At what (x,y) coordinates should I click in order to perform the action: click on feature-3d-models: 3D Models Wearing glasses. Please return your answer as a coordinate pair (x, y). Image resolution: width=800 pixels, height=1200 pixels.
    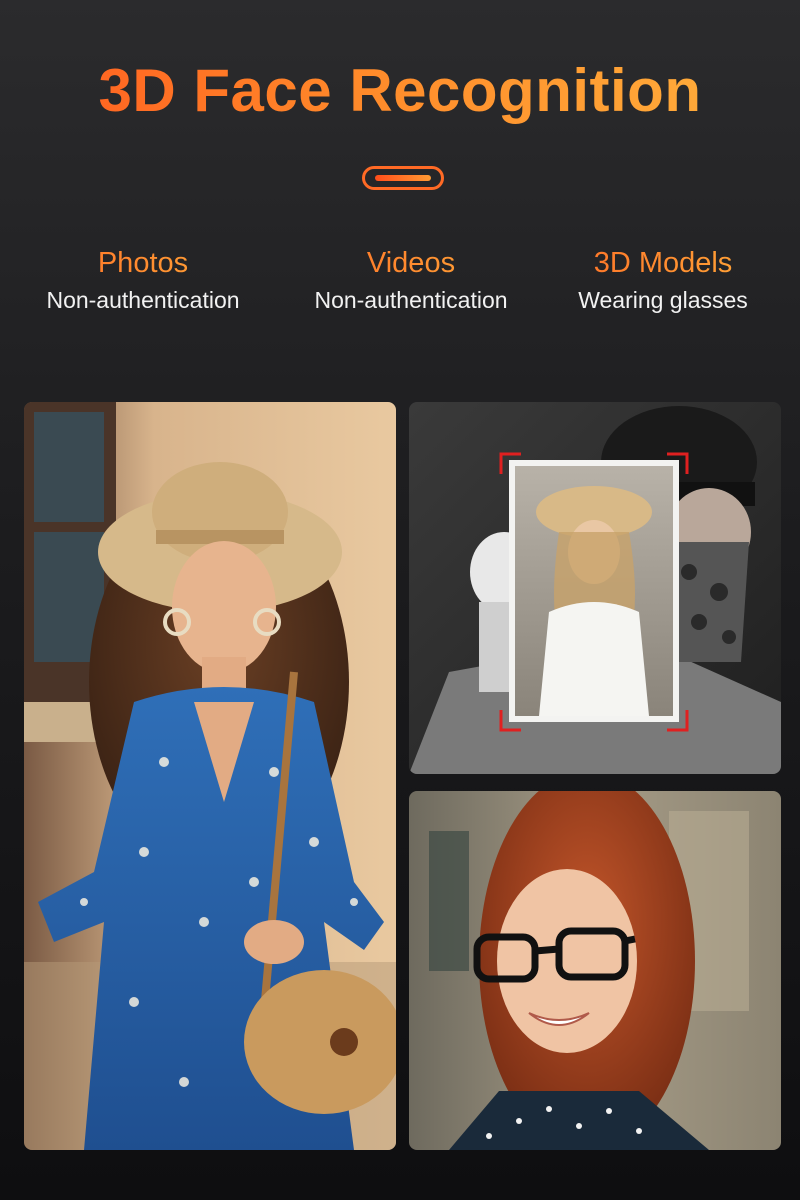
    Looking at the image, I should click on (663, 281).